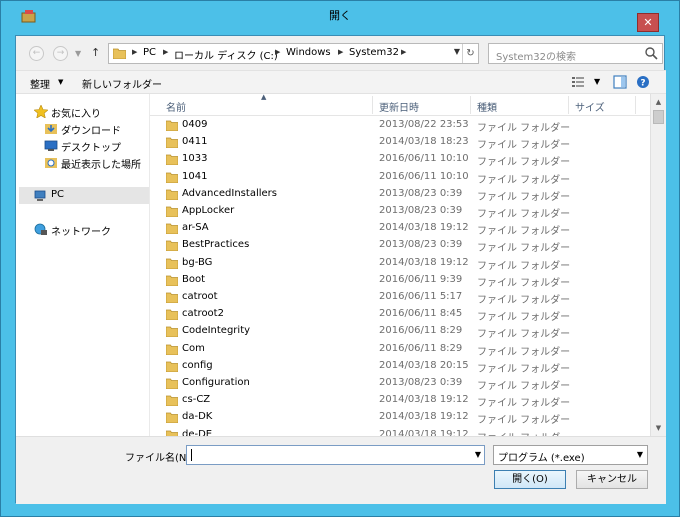 The image size is (680, 517). Describe the element at coordinates (575, 53) in the screenshot. I see `search-input: System32の検索` at that location.